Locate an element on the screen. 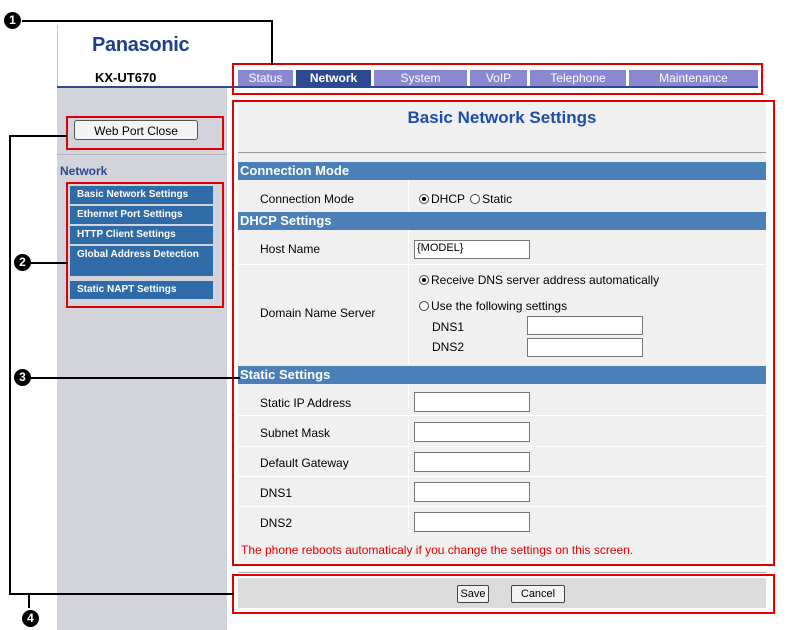 The width and height of the screenshot is (795, 630). sidebar-section-title: Network is located at coordinates (84, 171).